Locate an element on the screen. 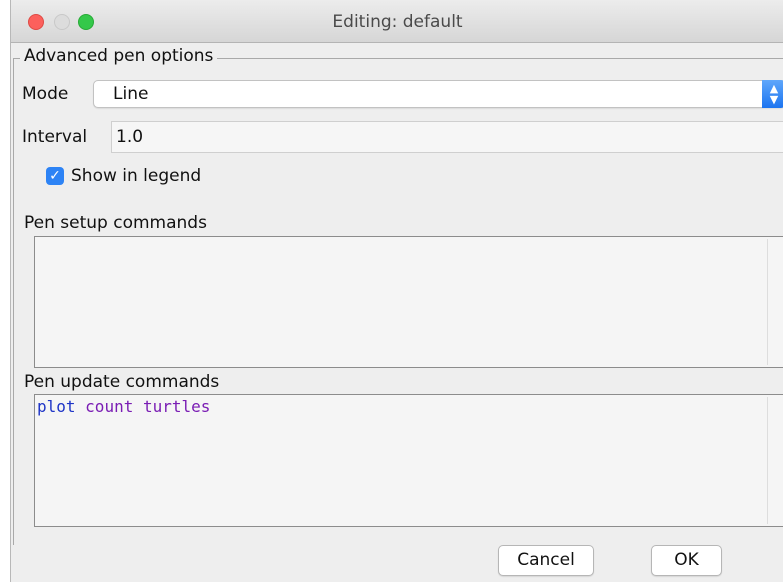  pen-update-code: plot count turtles is located at coordinates (123, 406).